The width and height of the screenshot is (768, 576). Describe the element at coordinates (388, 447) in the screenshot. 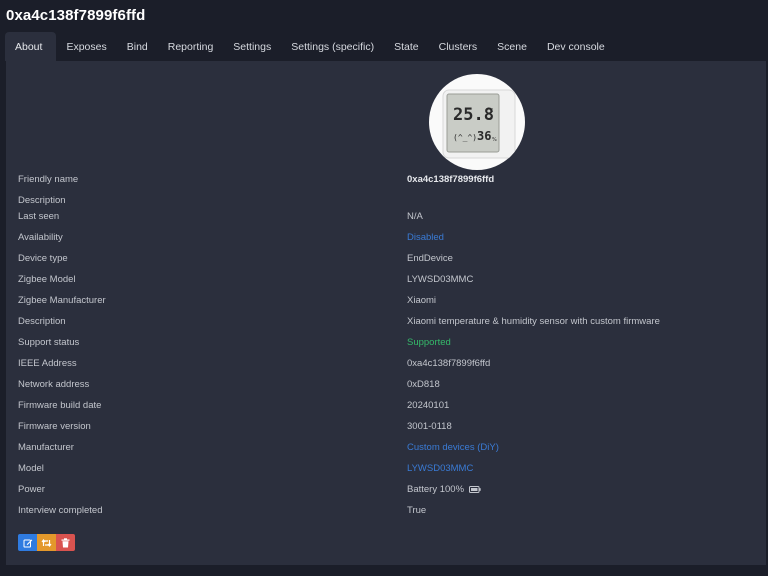

I see `info-row-manufacturer: Manufacturer Custom devices (DiY)` at that location.